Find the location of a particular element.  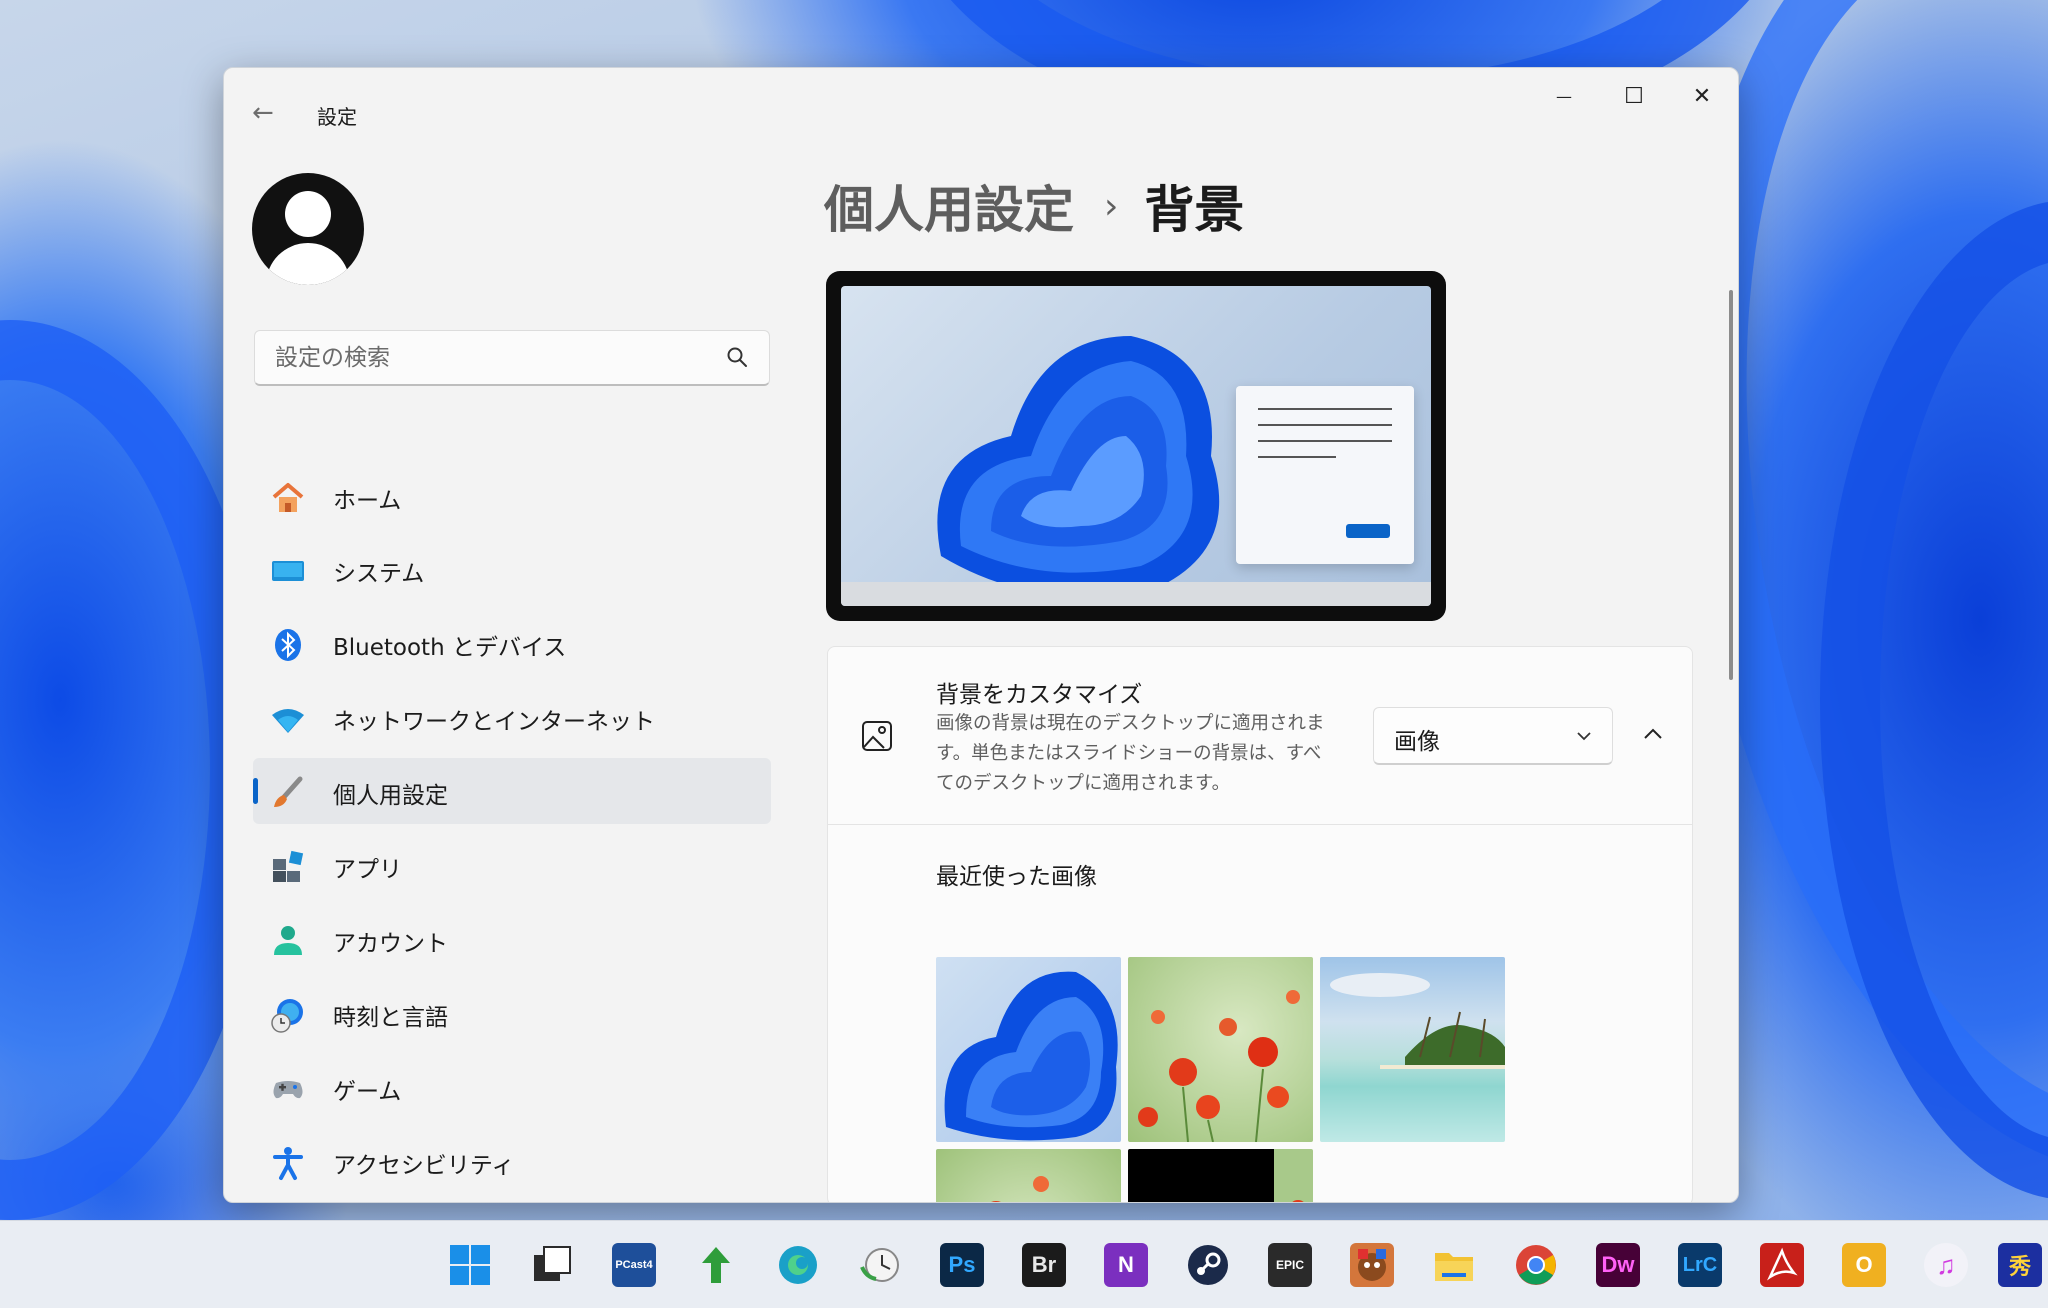

taskbar-app-game is located at coordinates (1372, 1265).